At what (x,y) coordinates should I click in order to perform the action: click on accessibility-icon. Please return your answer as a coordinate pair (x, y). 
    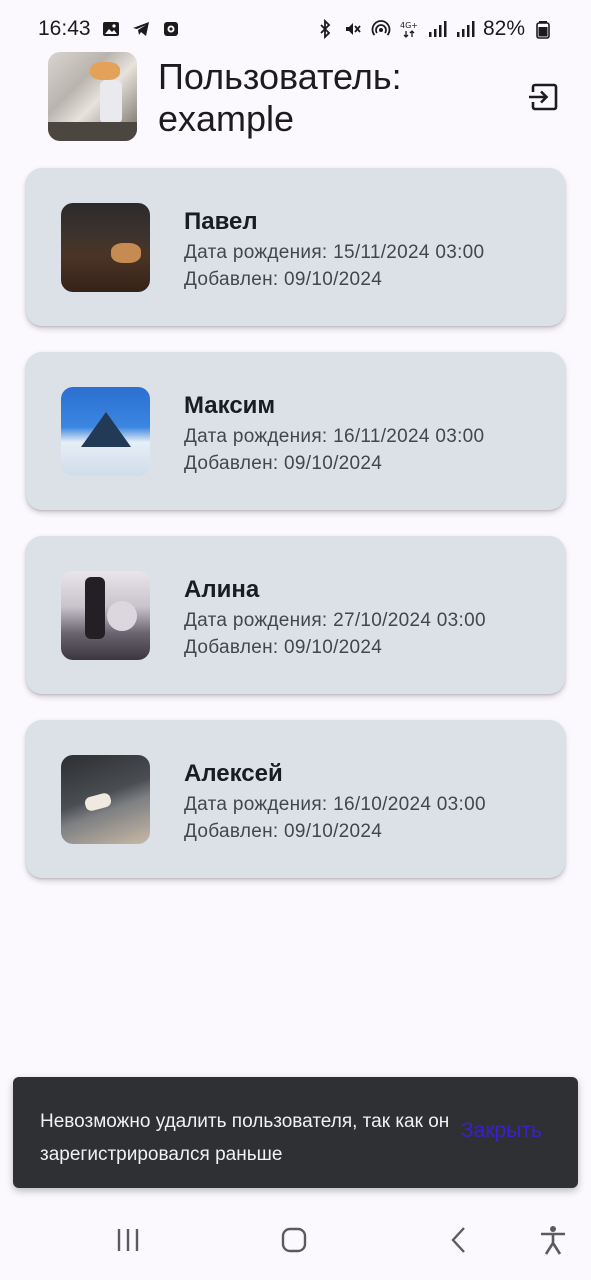
    Looking at the image, I should click on (553, 1240).